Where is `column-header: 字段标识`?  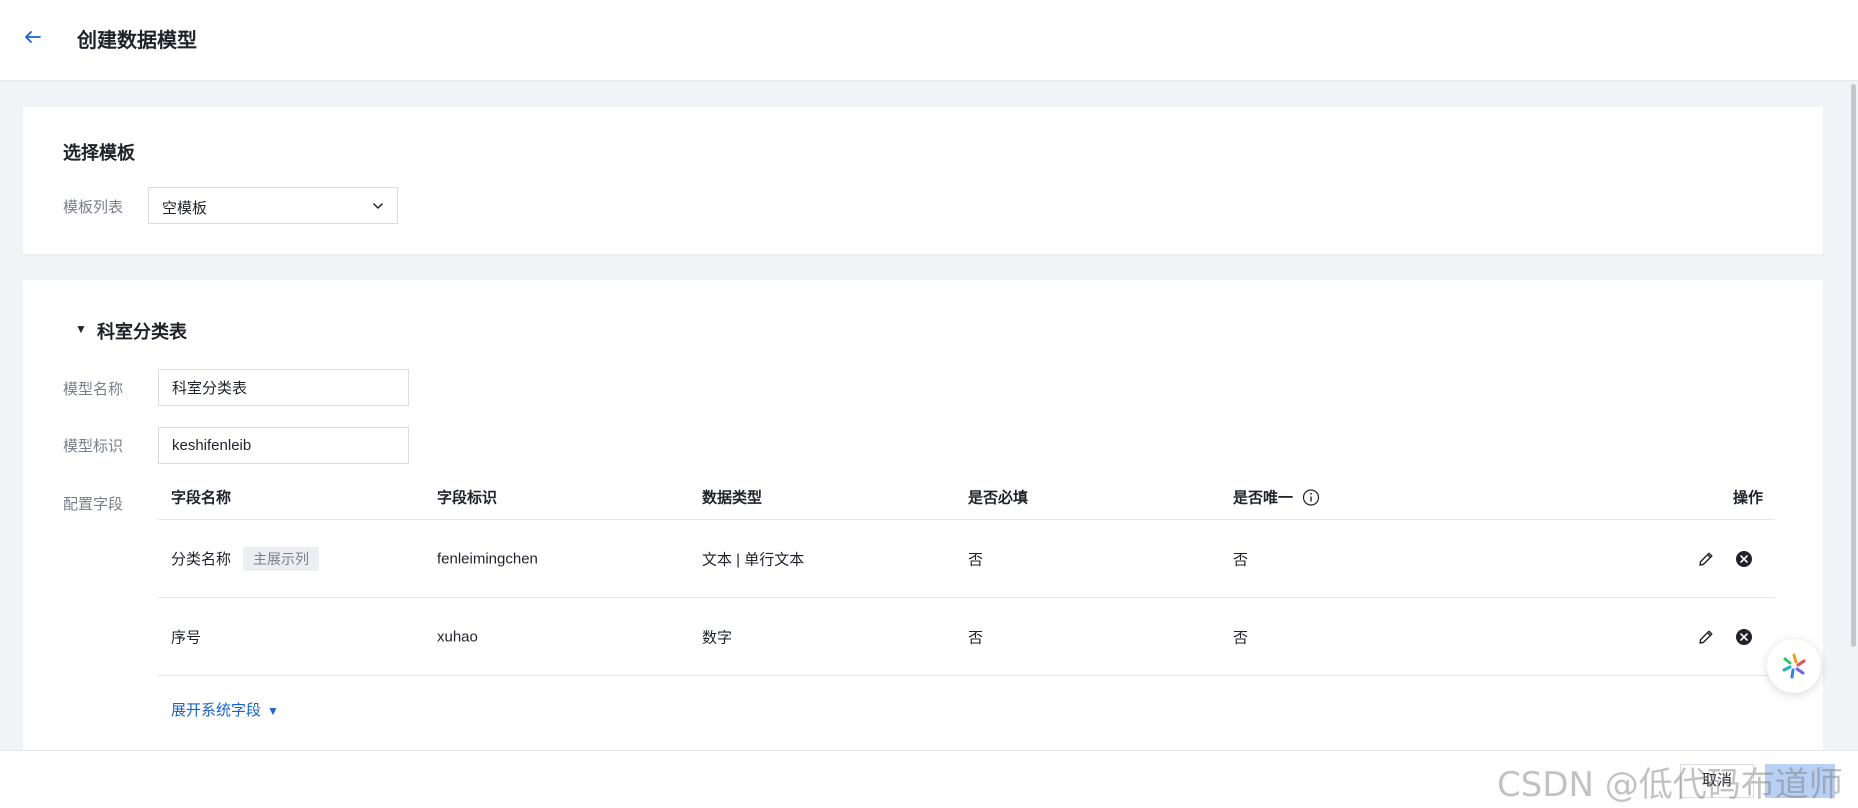
column-header: 字段标识 is located at coordinates (467, 498).